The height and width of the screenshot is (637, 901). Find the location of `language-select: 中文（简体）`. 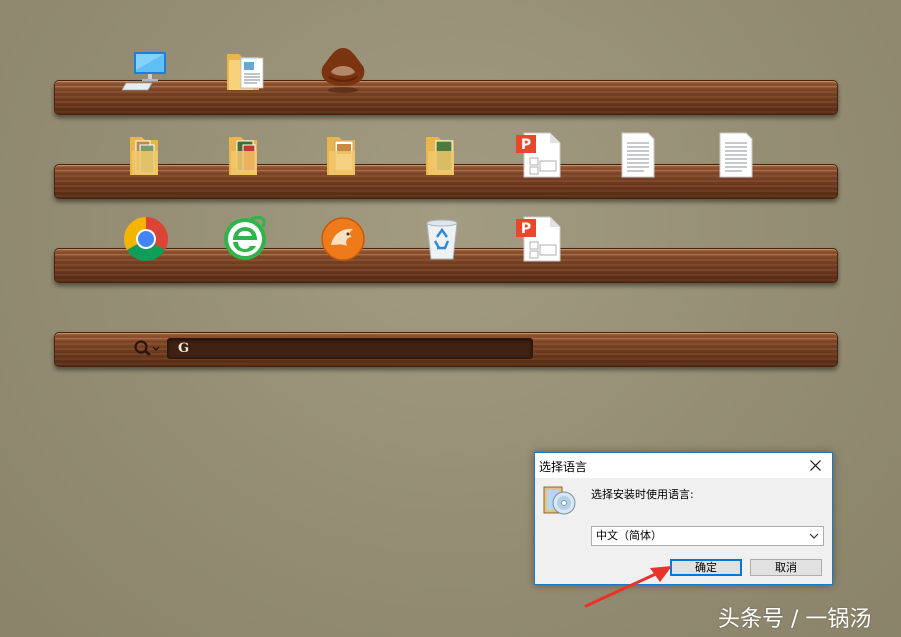

language-select: 中文（简体） is located at coordinates (707, 536).